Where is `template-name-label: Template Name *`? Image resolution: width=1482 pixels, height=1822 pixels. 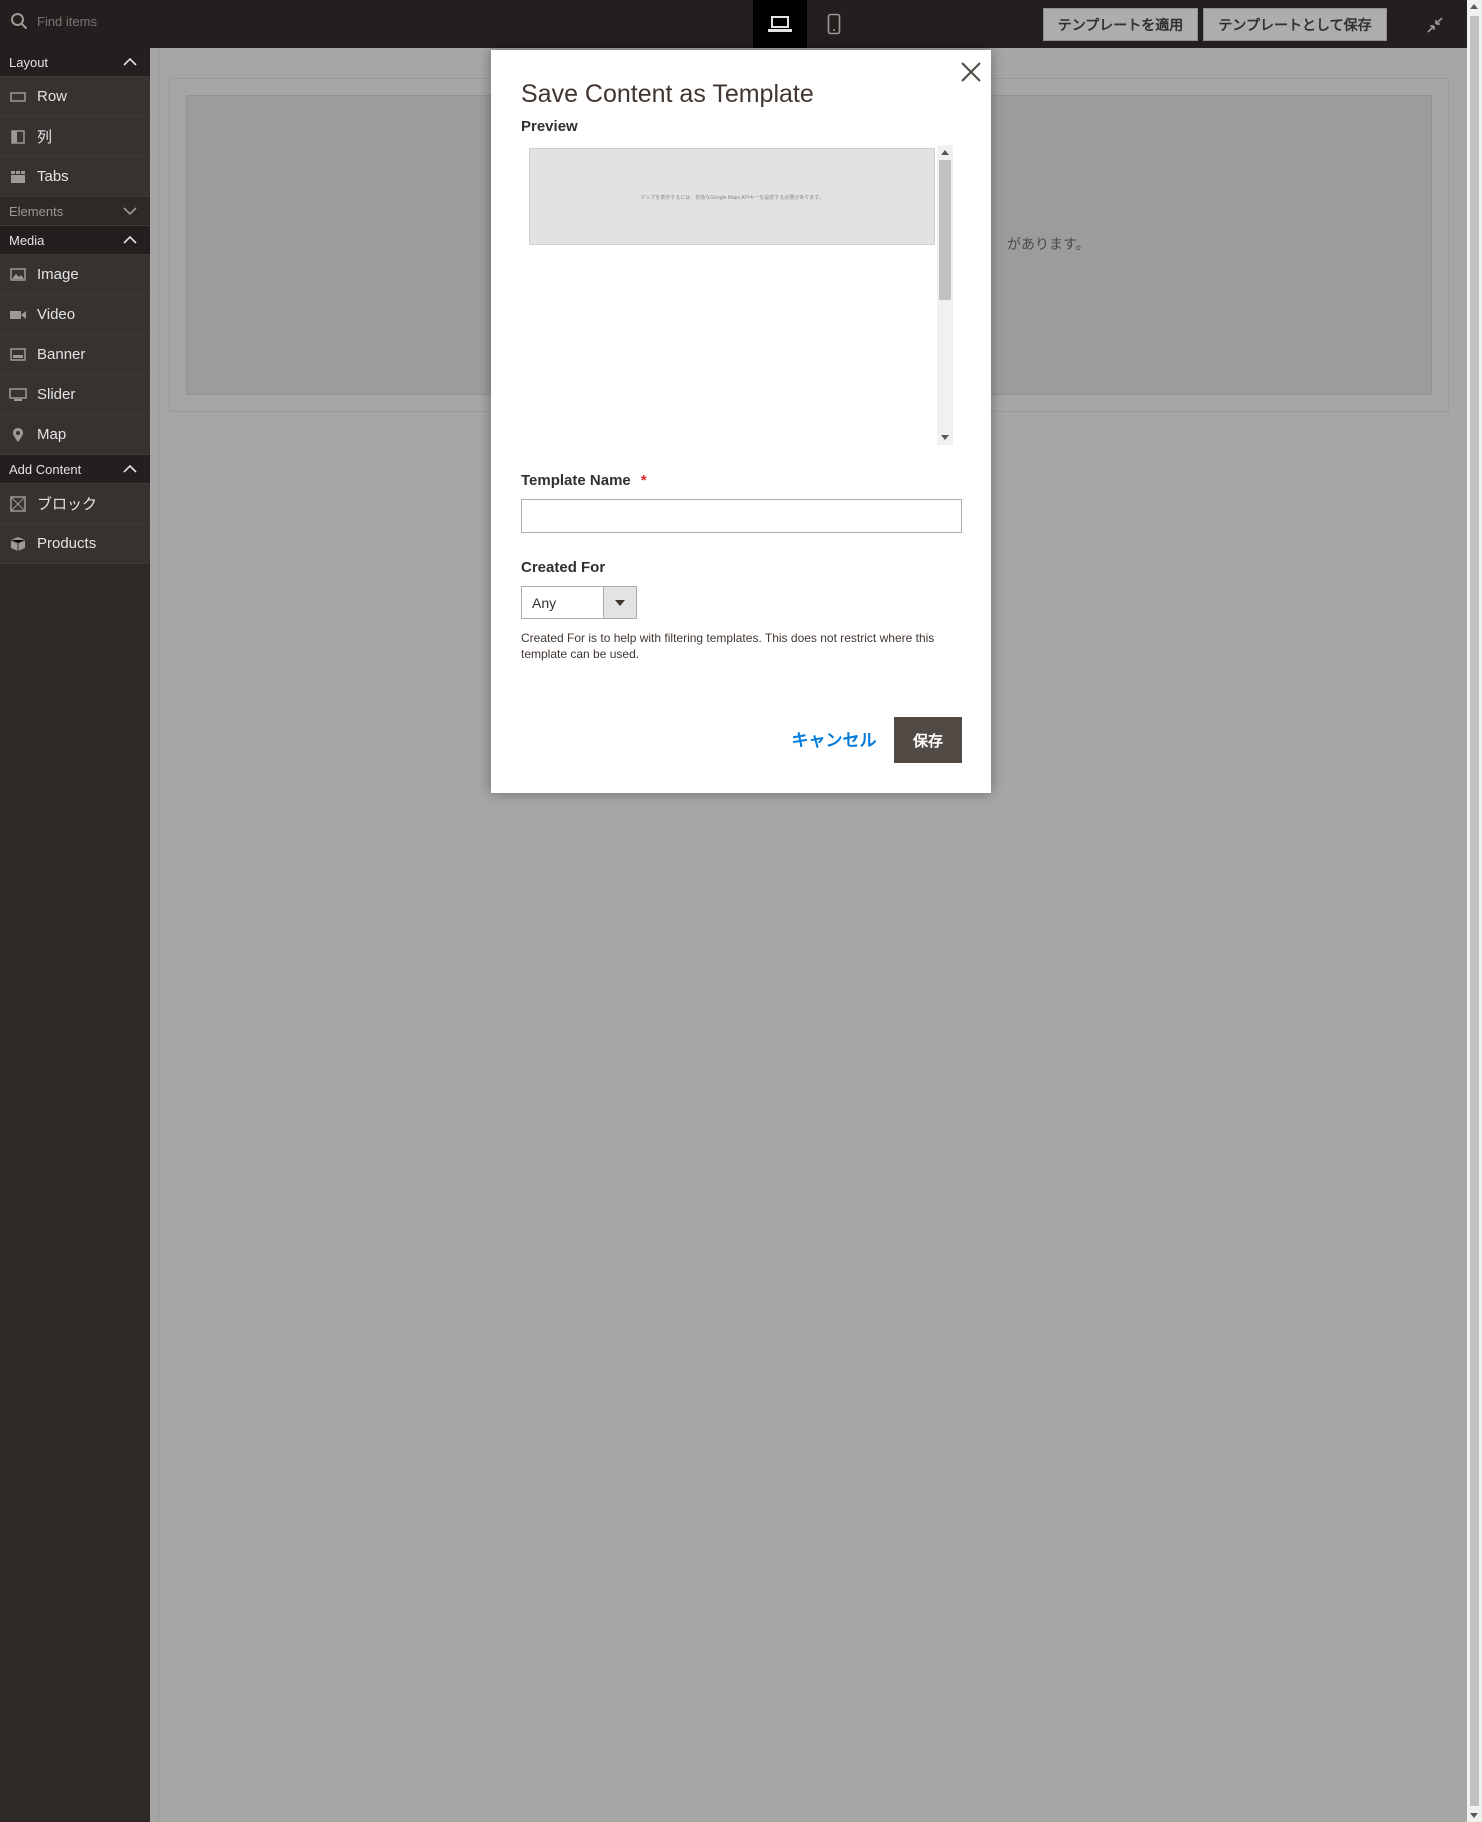 template-name-label: Template Name * is located at coordinates (584, 480).